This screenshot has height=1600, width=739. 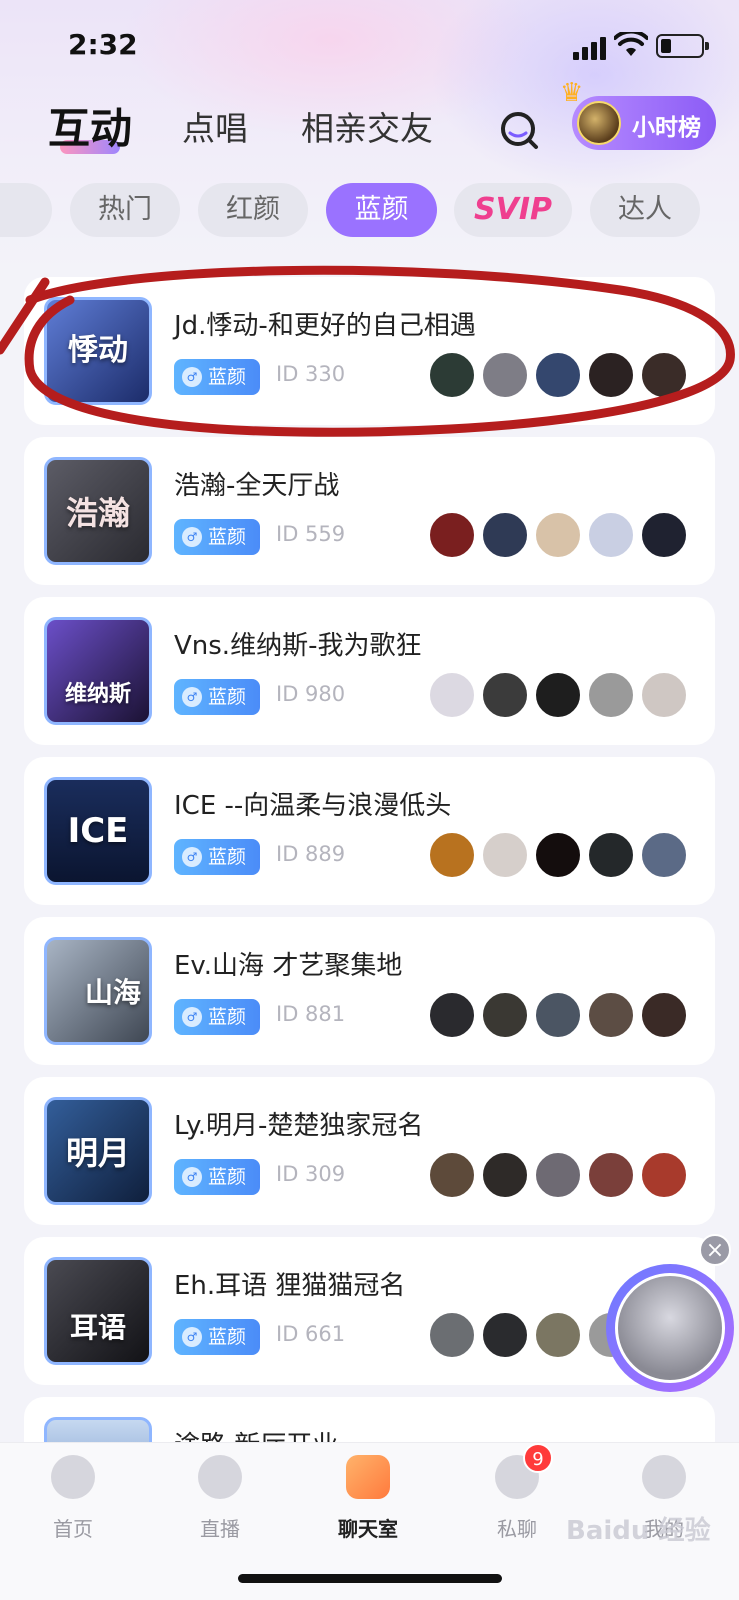 I want to click on room-cover: 耳语, so click(x=98, y=1311).